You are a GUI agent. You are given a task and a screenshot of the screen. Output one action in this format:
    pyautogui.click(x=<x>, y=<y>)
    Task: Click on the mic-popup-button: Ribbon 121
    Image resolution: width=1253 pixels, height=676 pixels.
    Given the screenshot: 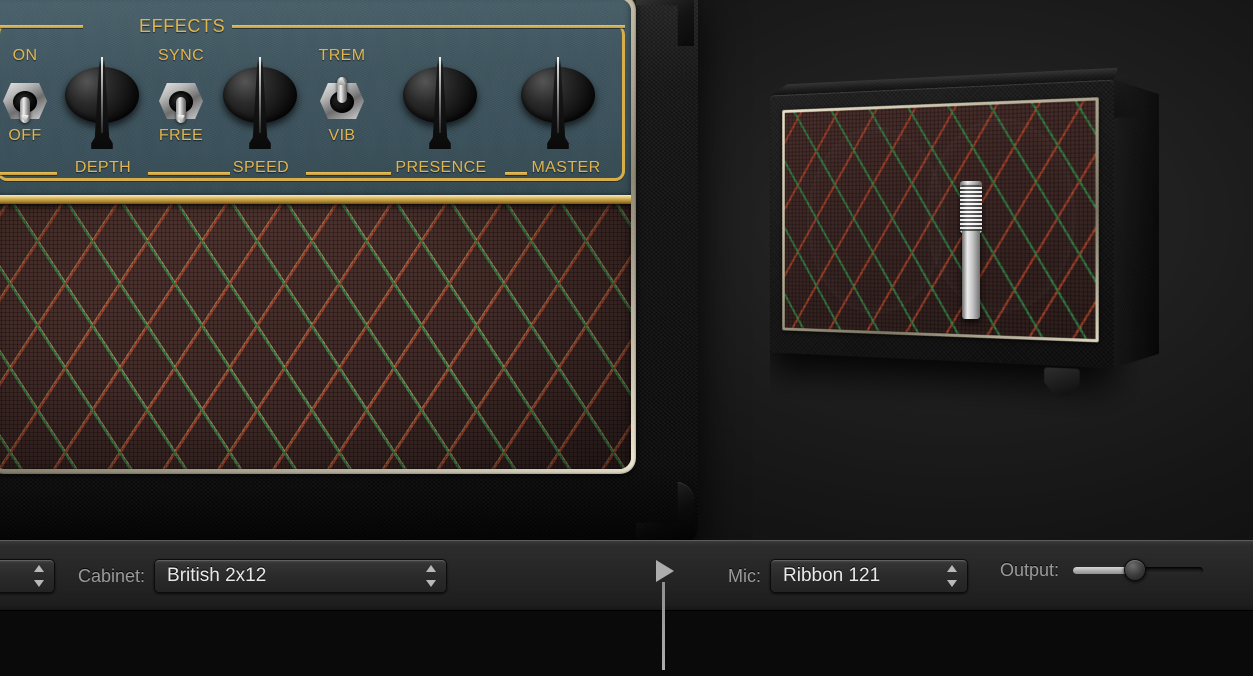 What is the action you would take?
    pyautogui.click(x=869, y=576)
    